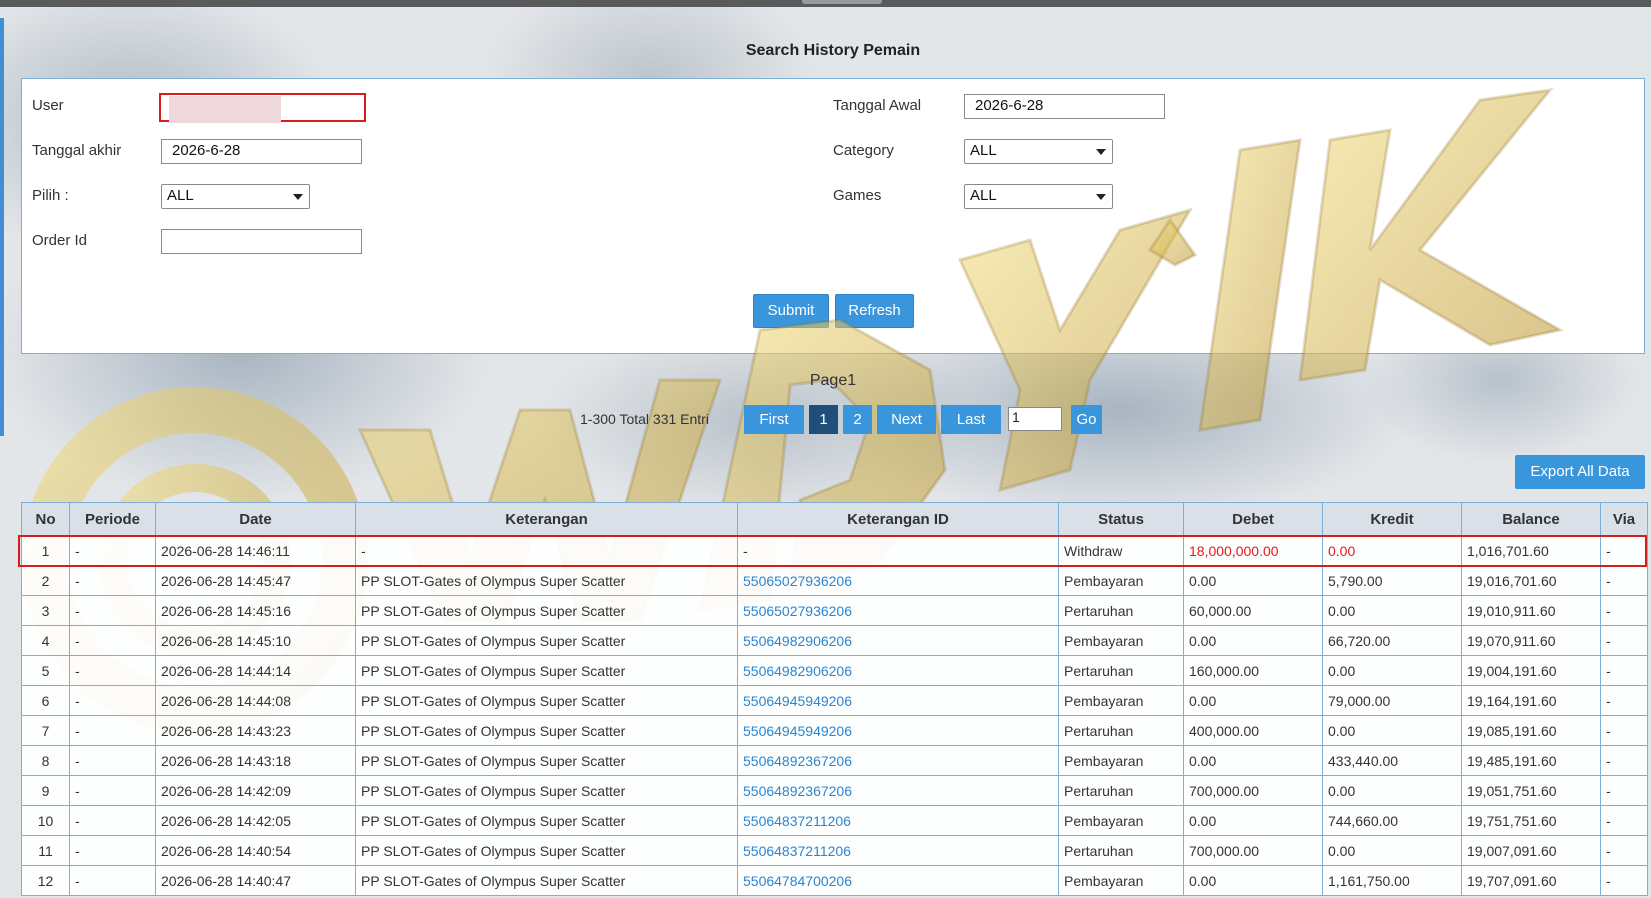 The image size is (1651, 898). I want to click on page-number-input: 1, so click(1035, 419).